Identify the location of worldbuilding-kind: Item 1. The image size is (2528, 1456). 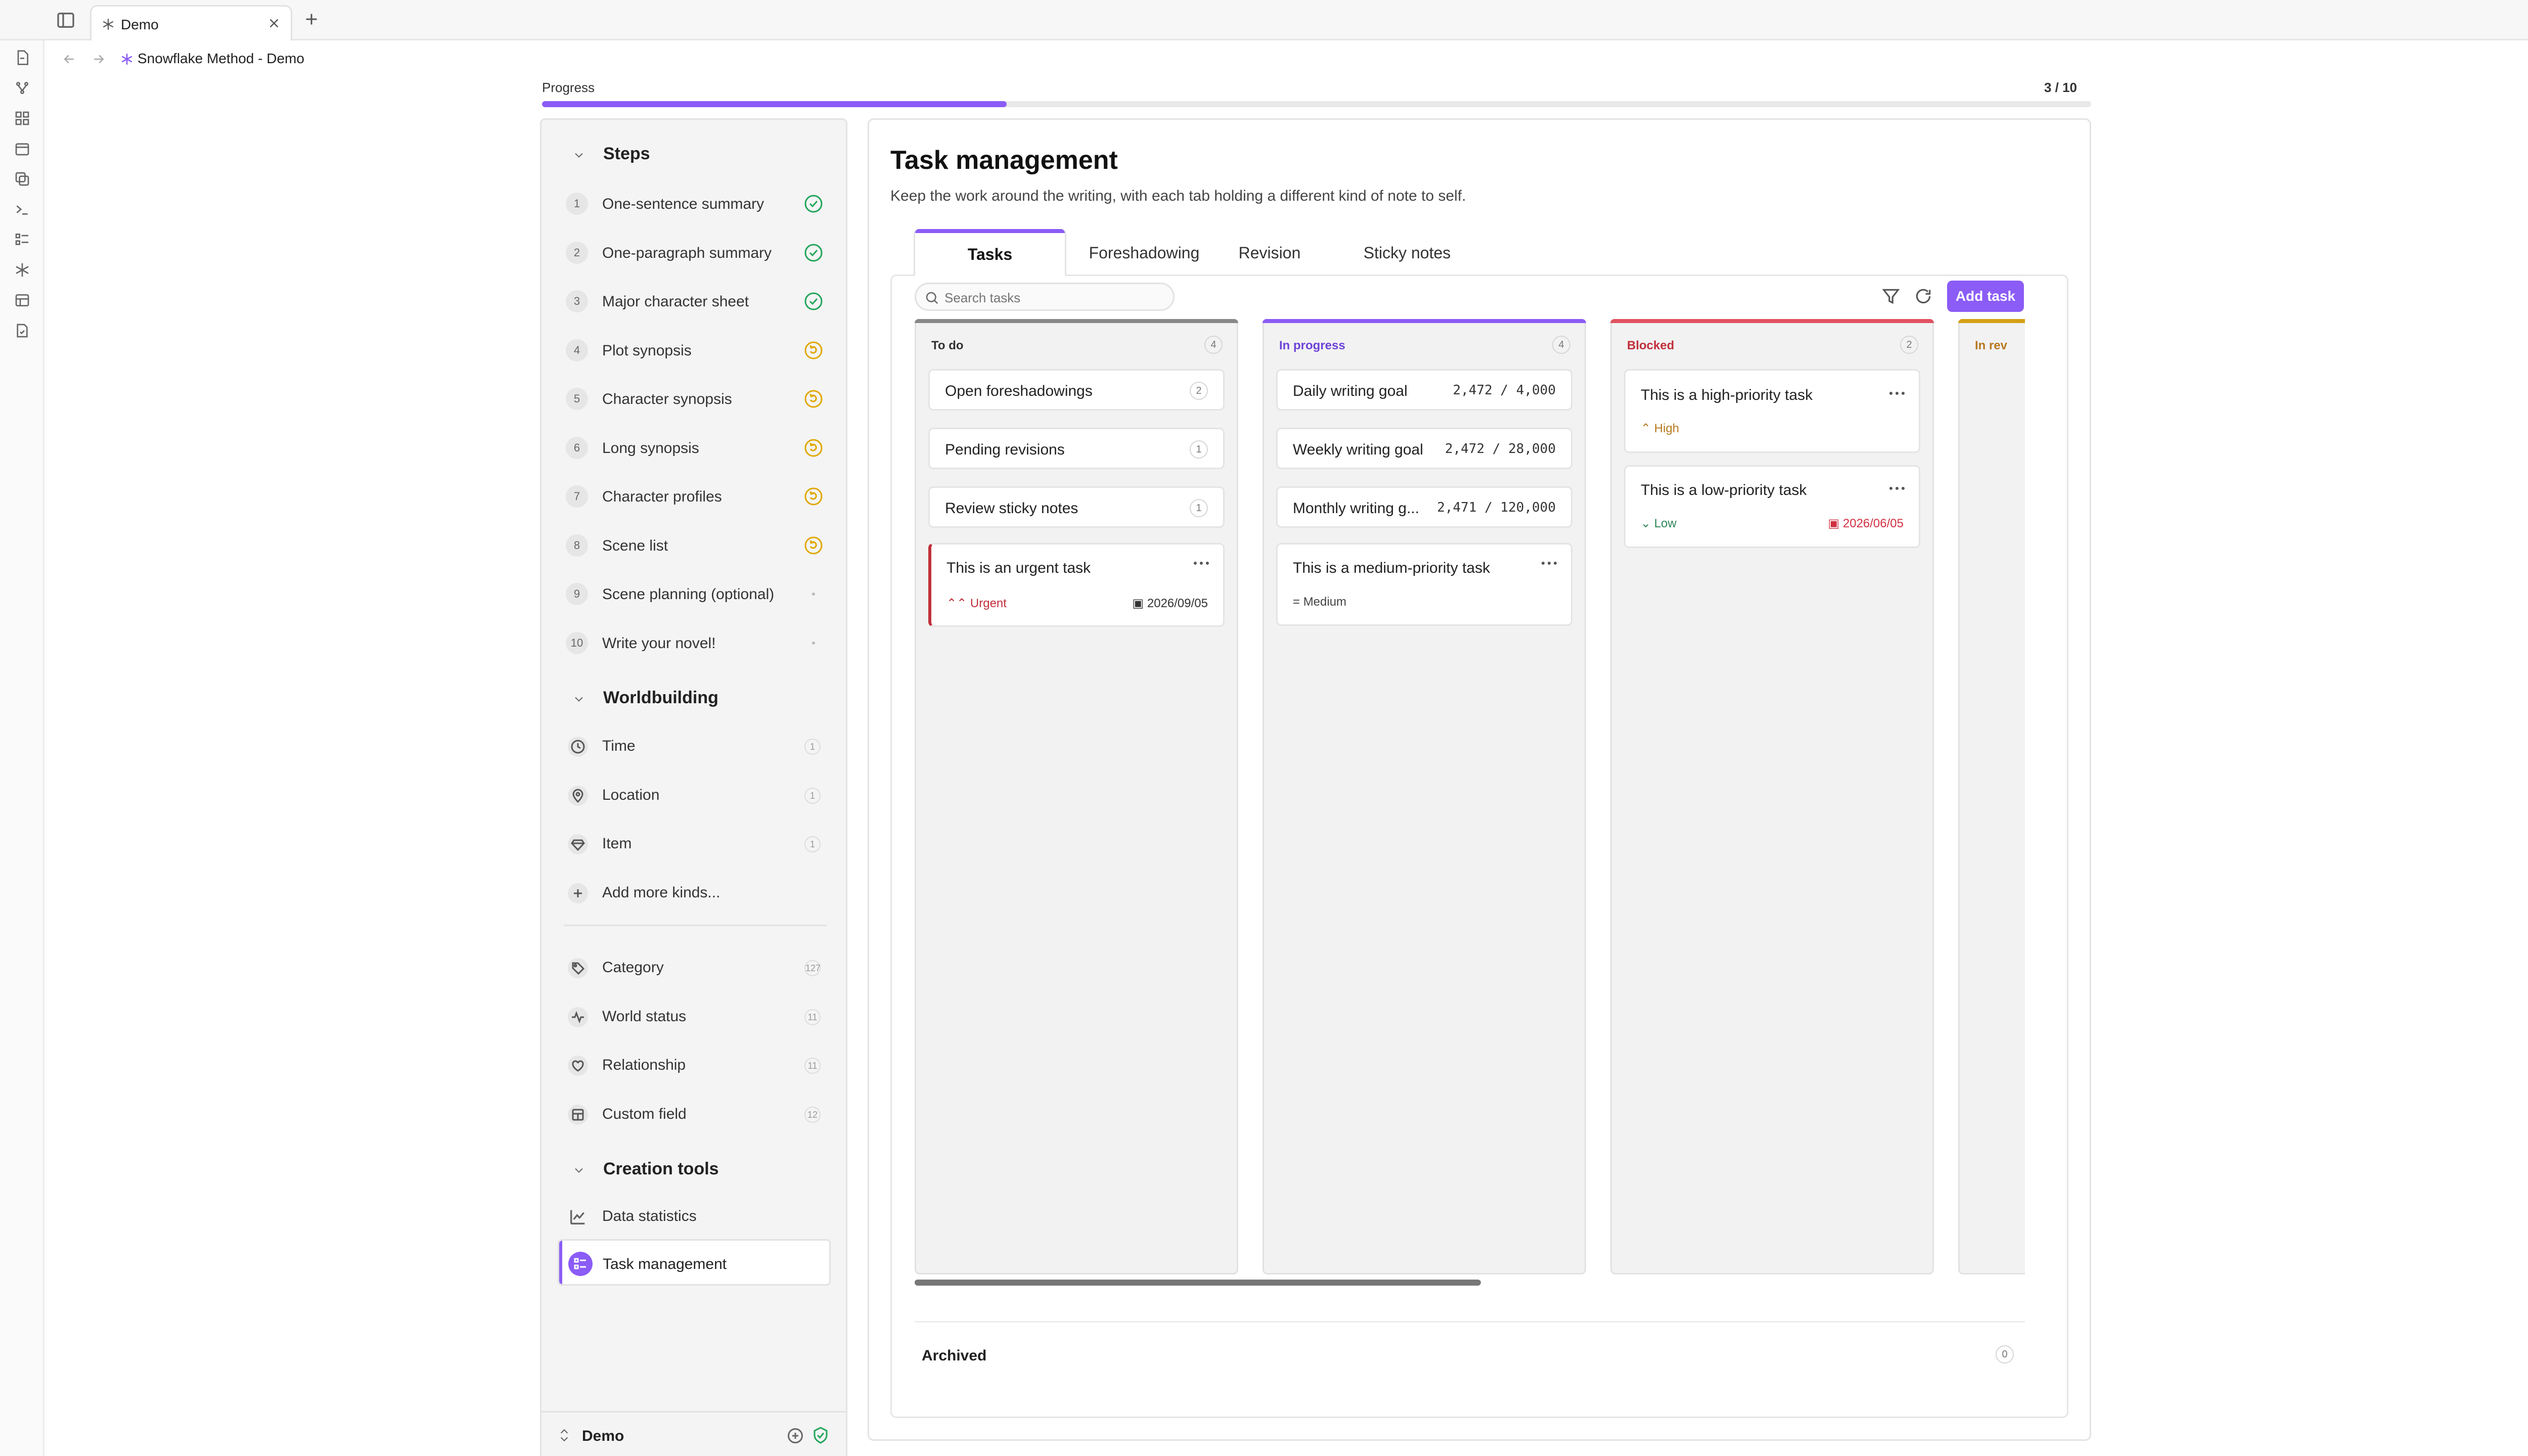
(695, 842).